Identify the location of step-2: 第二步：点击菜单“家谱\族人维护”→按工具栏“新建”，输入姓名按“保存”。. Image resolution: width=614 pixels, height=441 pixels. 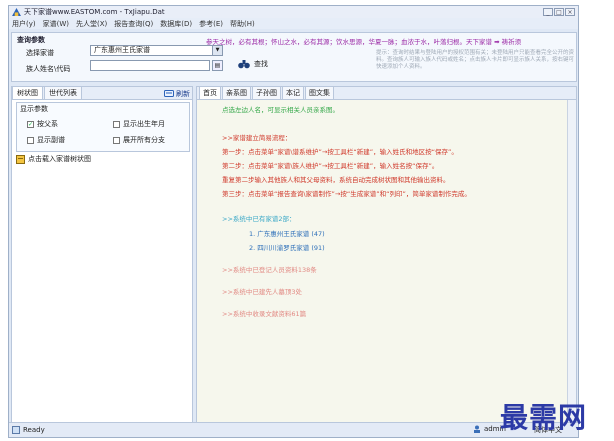
(330, 166).